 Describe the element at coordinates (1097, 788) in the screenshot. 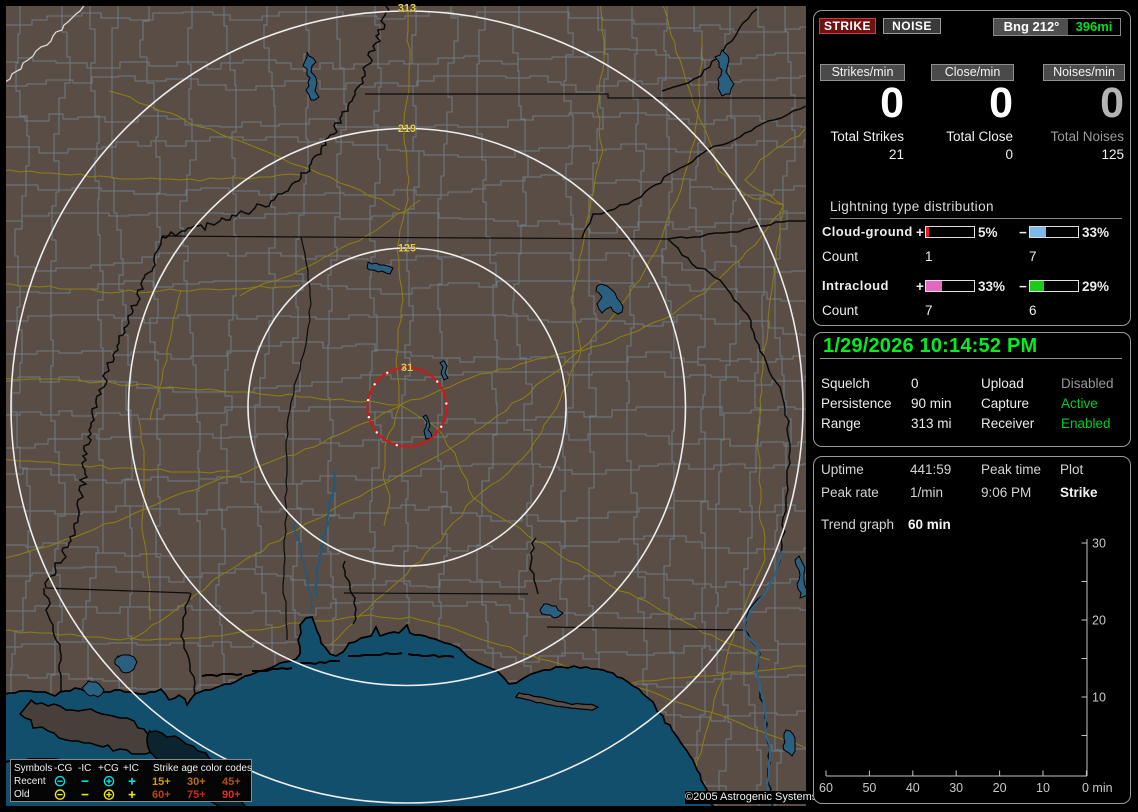

I see `svg-text: 0 min` at that location.